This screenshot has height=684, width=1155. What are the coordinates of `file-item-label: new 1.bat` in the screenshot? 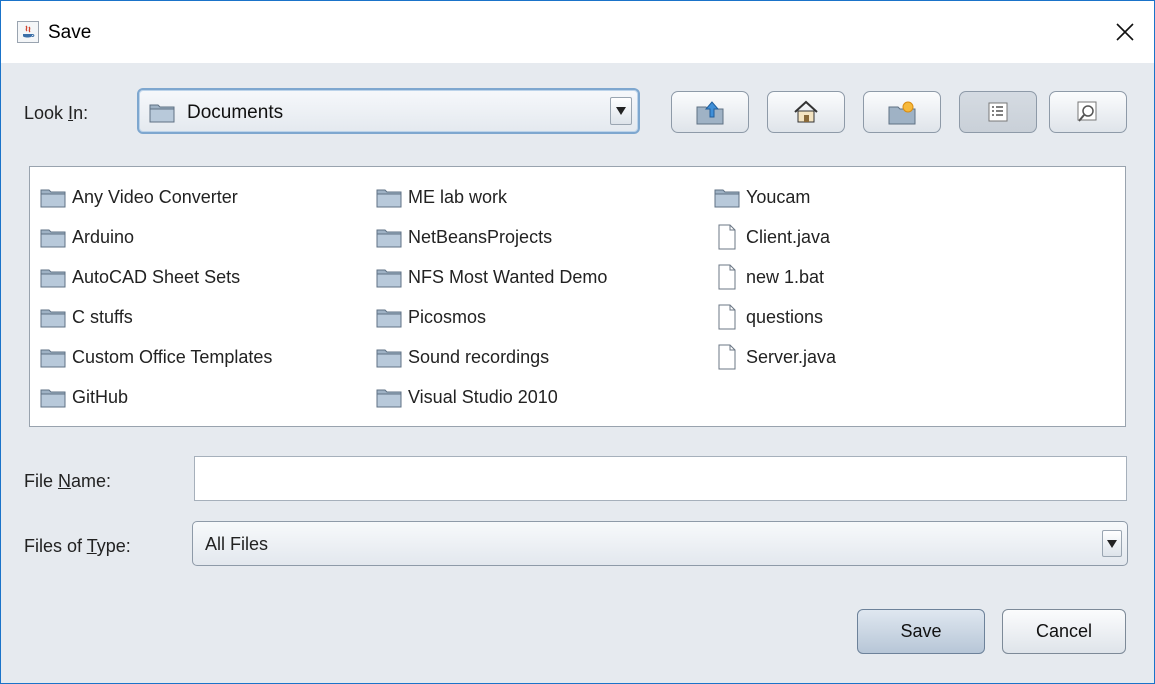 It's located at (785, 276).